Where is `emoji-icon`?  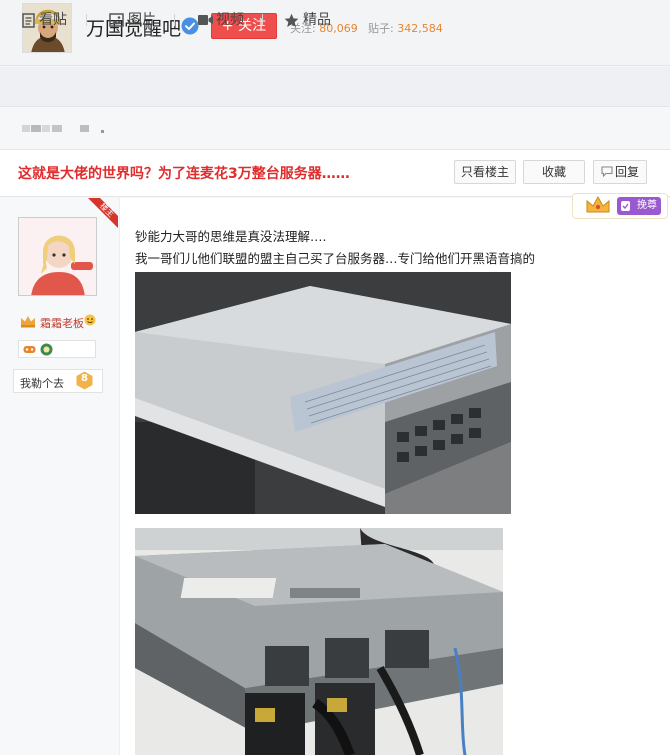 emoji-icon is located at coordinates (90, 320).